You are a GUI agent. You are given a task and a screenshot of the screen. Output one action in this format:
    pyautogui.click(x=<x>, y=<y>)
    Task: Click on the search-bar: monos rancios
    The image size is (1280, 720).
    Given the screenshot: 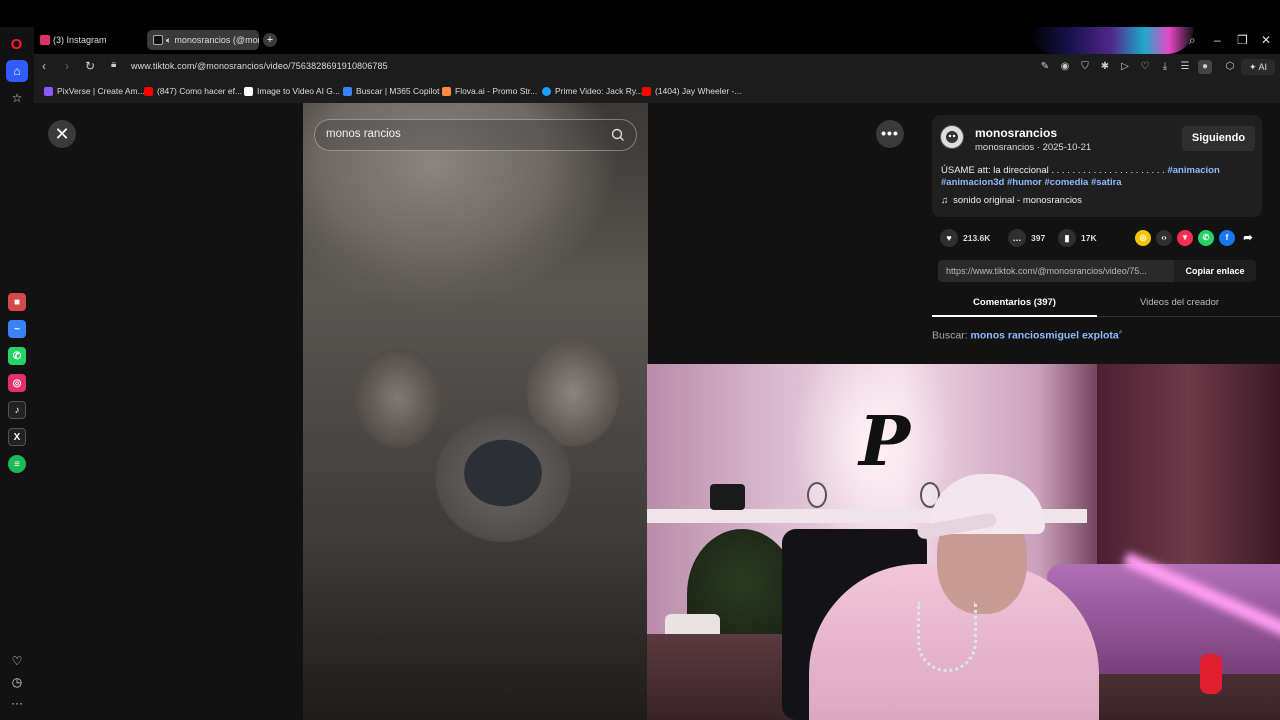 What is the action you would take?
    pyautogui.click(x=475, y=135)
    